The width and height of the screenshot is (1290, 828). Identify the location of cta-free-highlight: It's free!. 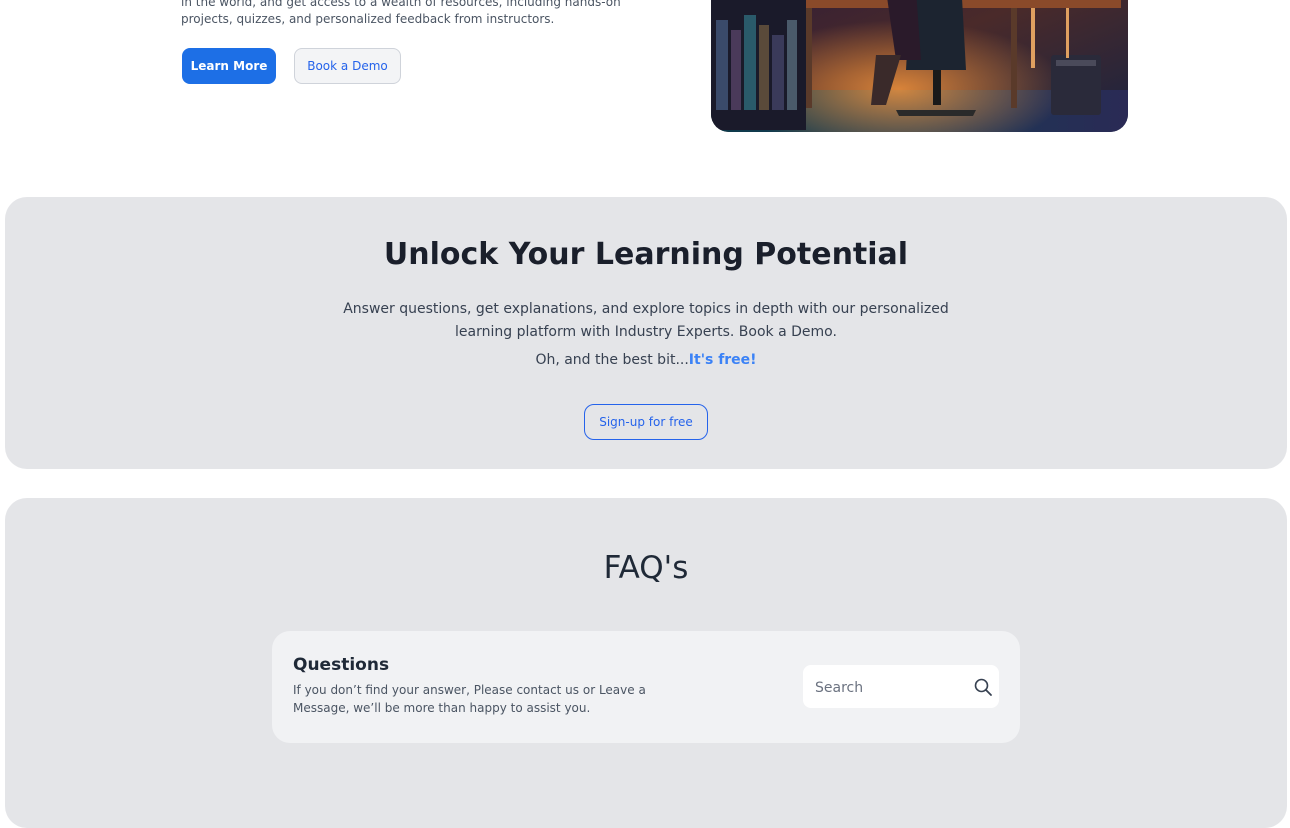
(722, 360).